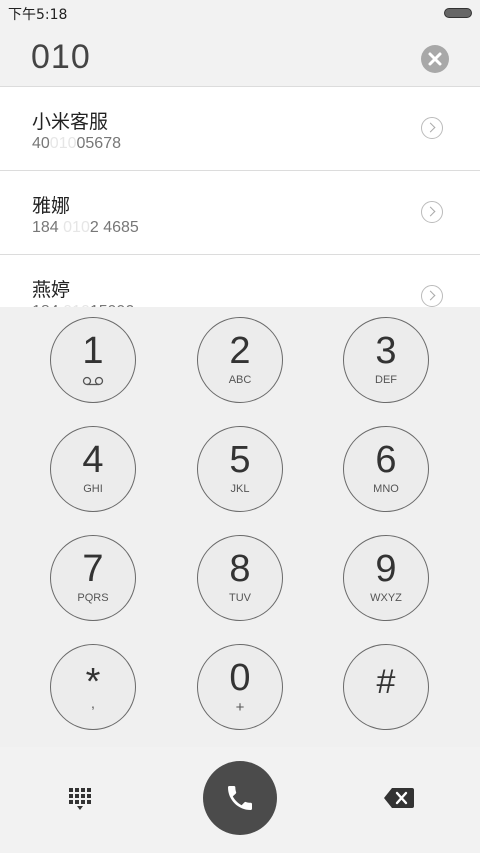  What do you see at coordinates (93, 598) in the screenshot?
I see `key-letters: PQRS` at bounding box center [93, 598].